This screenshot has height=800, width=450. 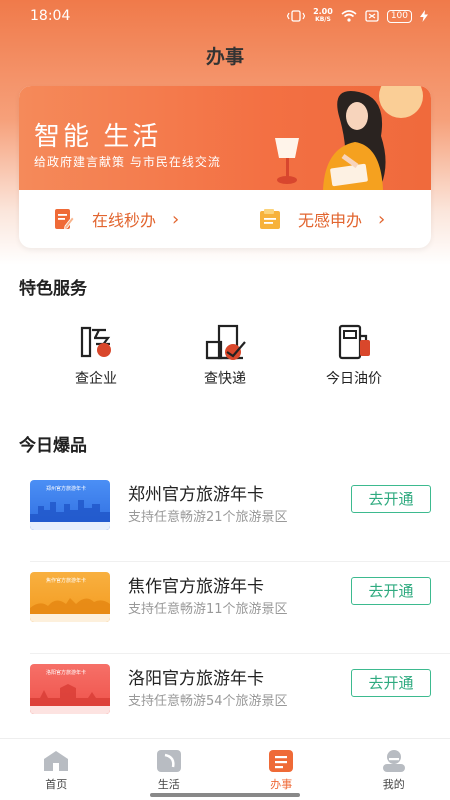 I want to click on featured-services: 查企业 查快递 今日油价, so click(x=225, y=357).